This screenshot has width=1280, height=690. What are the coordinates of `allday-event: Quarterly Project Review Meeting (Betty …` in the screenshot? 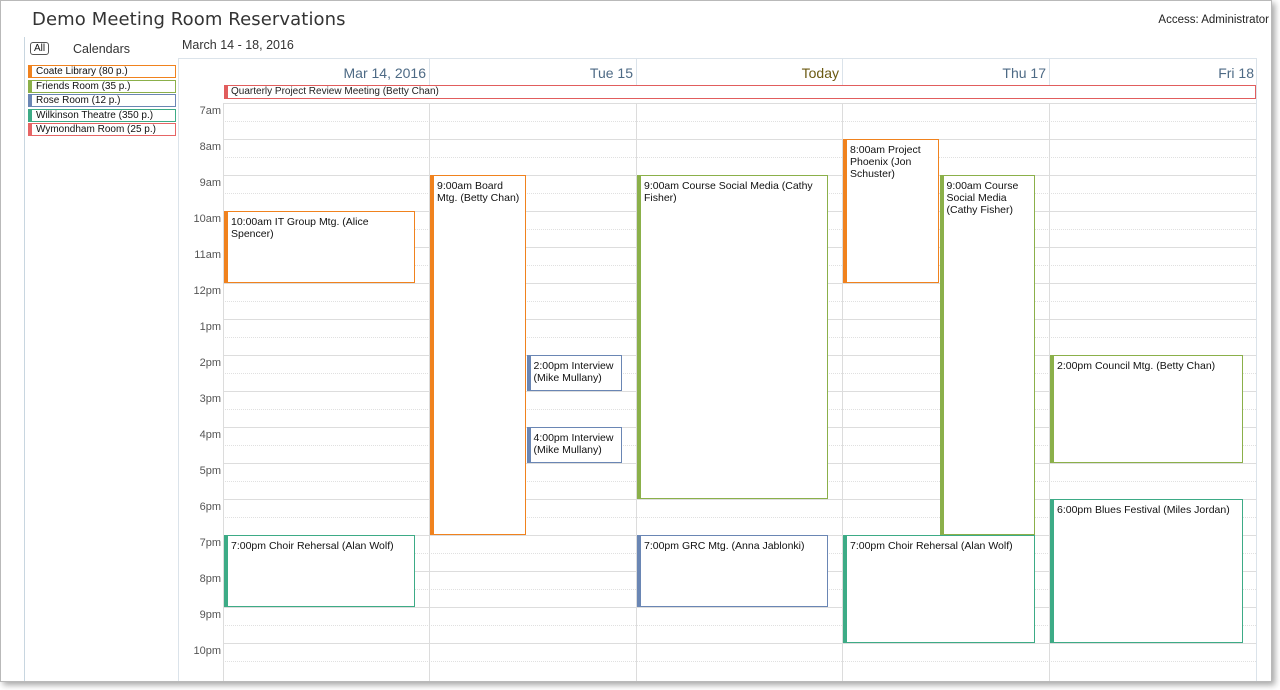 It's located at (740, 92).